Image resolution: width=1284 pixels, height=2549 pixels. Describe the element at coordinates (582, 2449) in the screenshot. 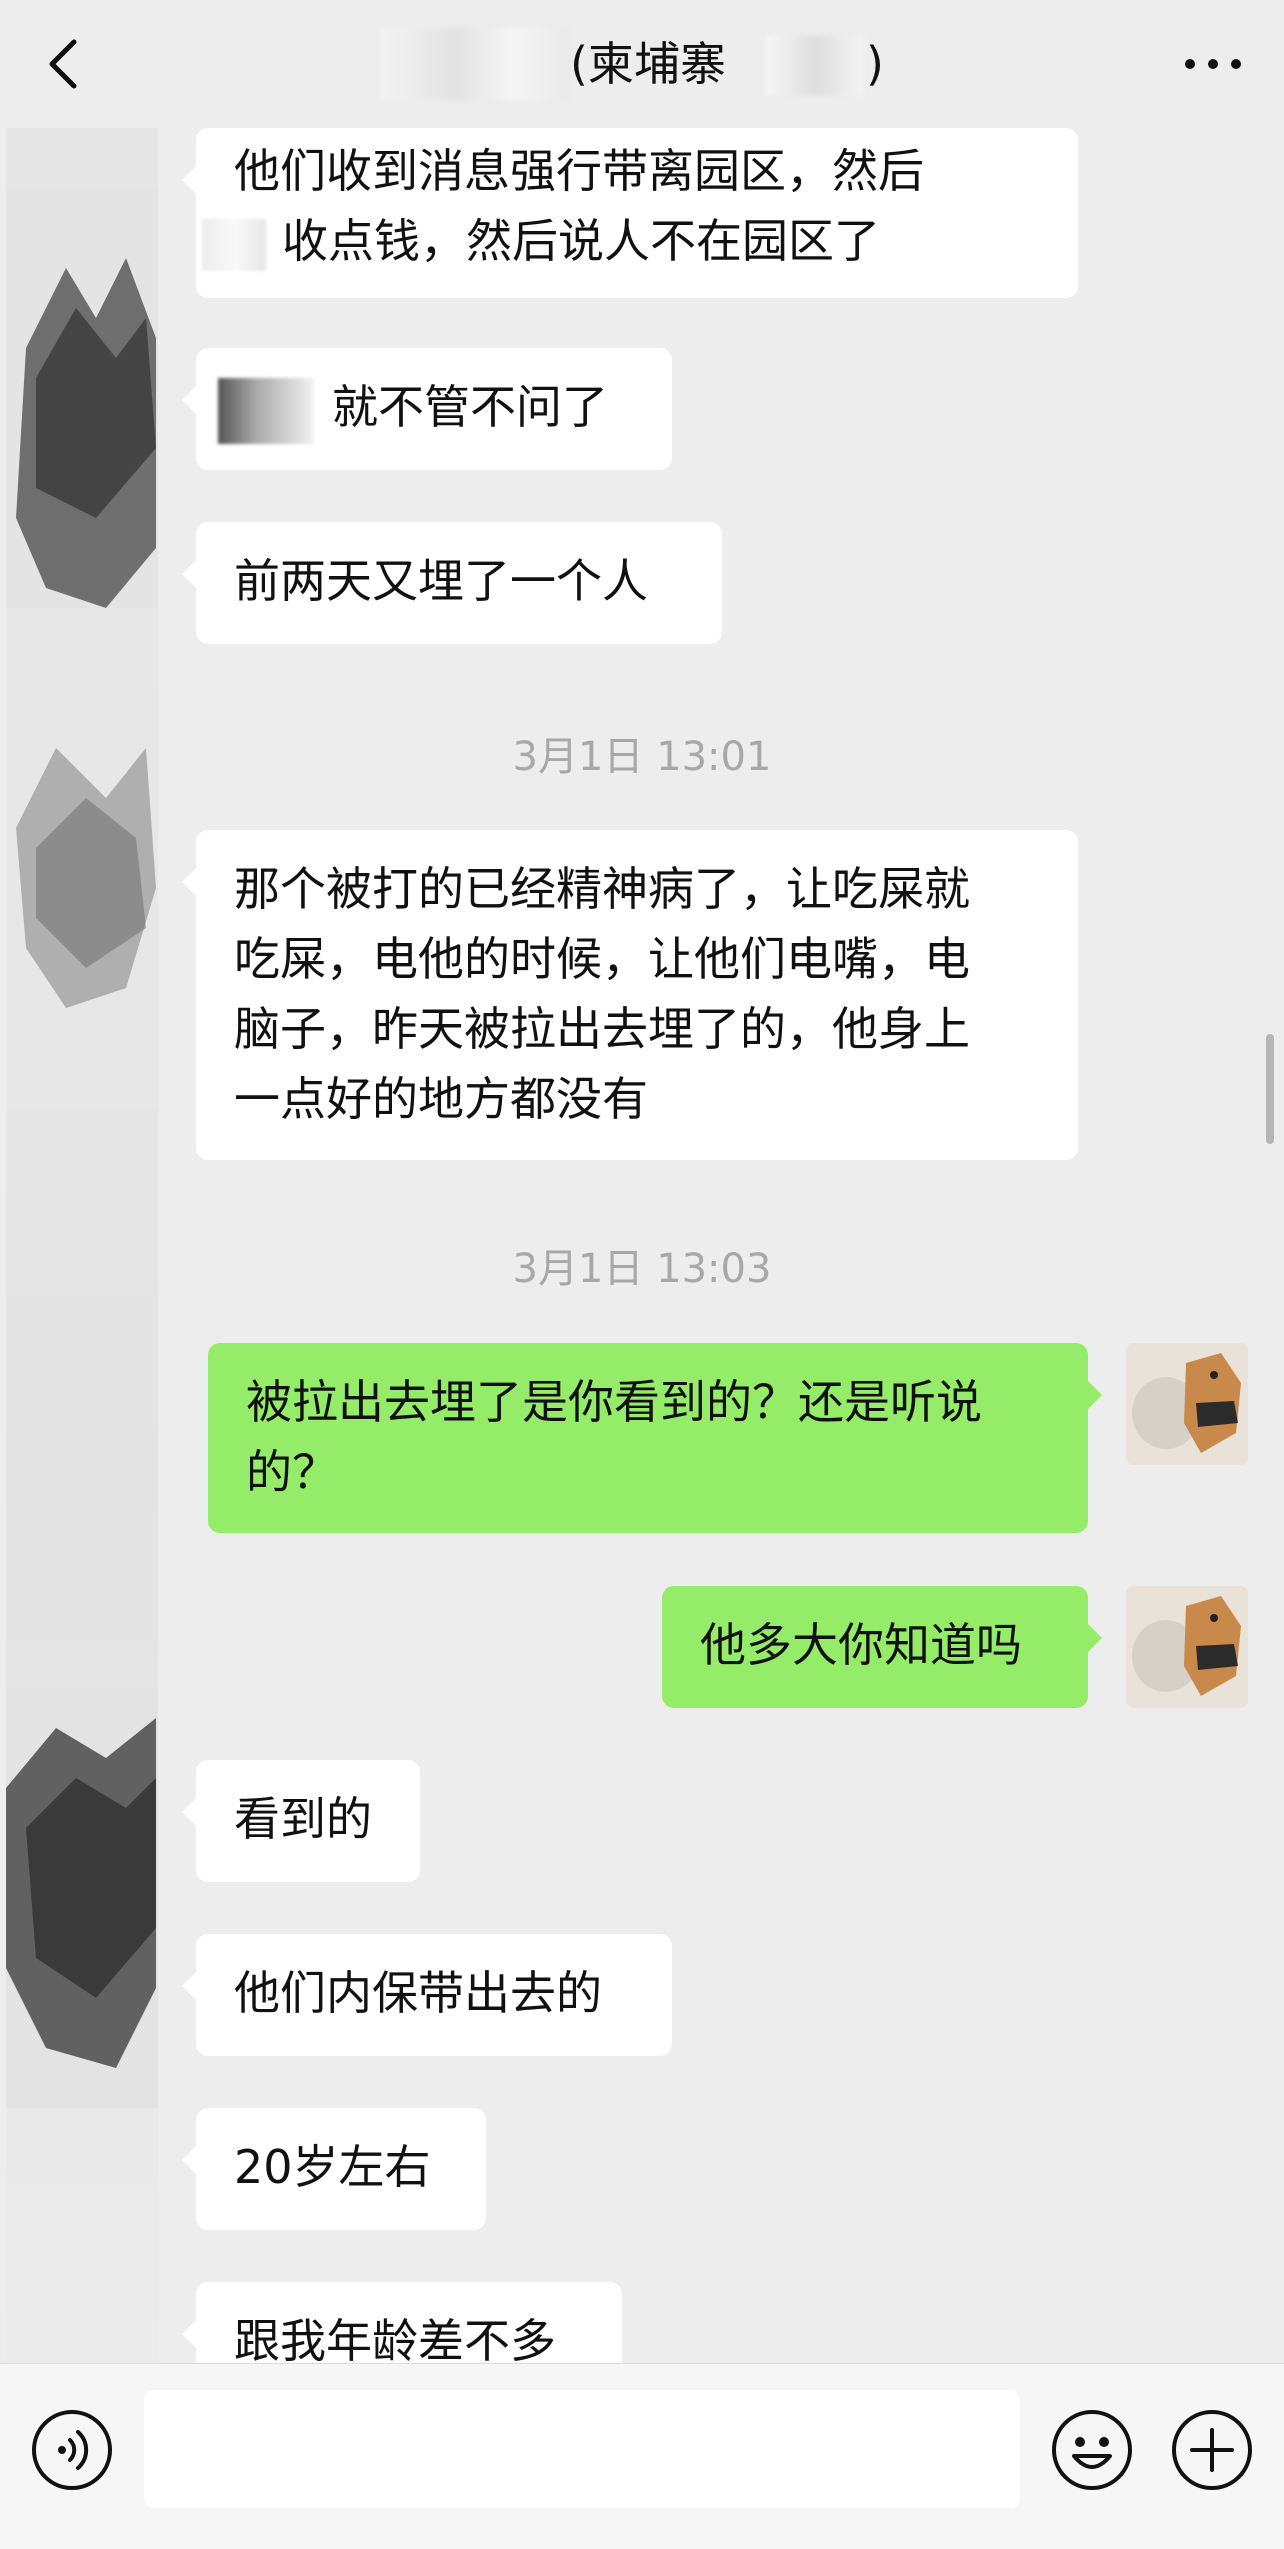

I see `message-input` at that location.